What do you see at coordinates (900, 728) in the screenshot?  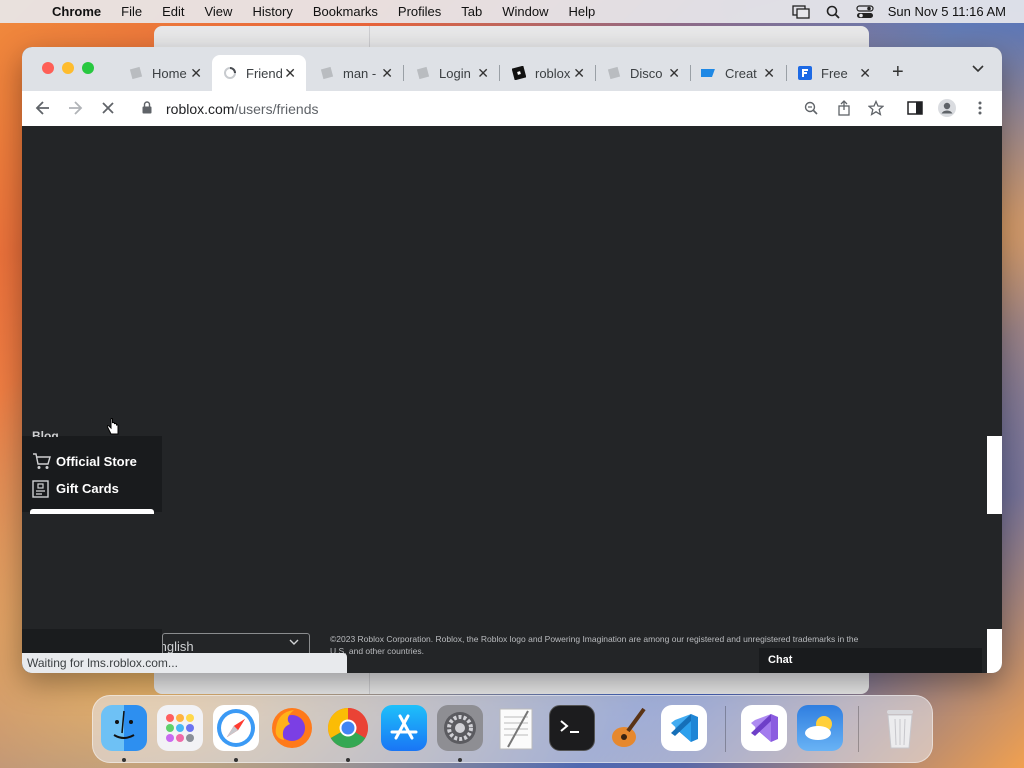 I see `trash-icon` at bounding box center [900, 728].